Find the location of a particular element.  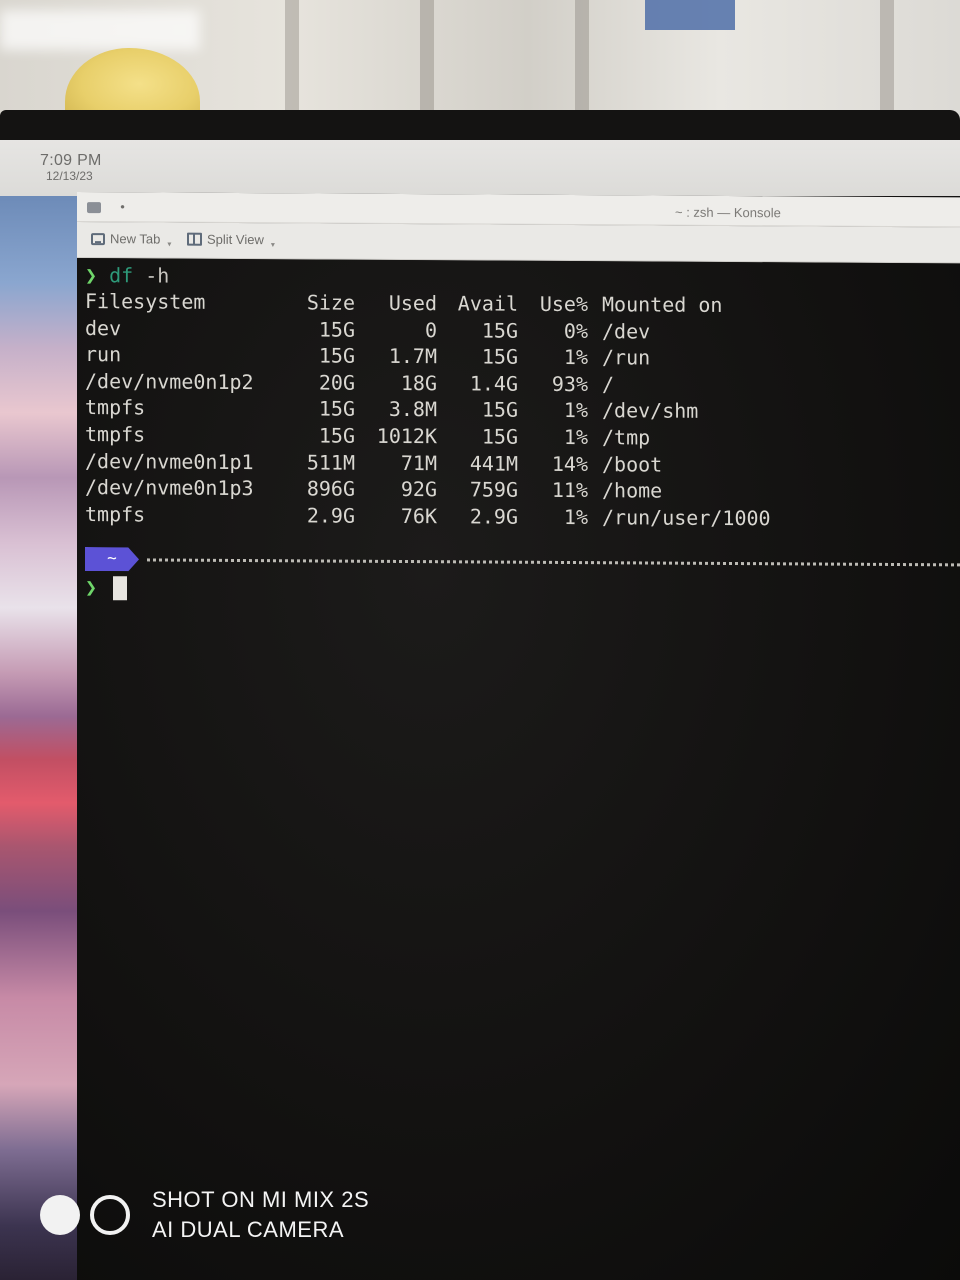

cell-use-percent: 14% is located at coordinates (569, 463).